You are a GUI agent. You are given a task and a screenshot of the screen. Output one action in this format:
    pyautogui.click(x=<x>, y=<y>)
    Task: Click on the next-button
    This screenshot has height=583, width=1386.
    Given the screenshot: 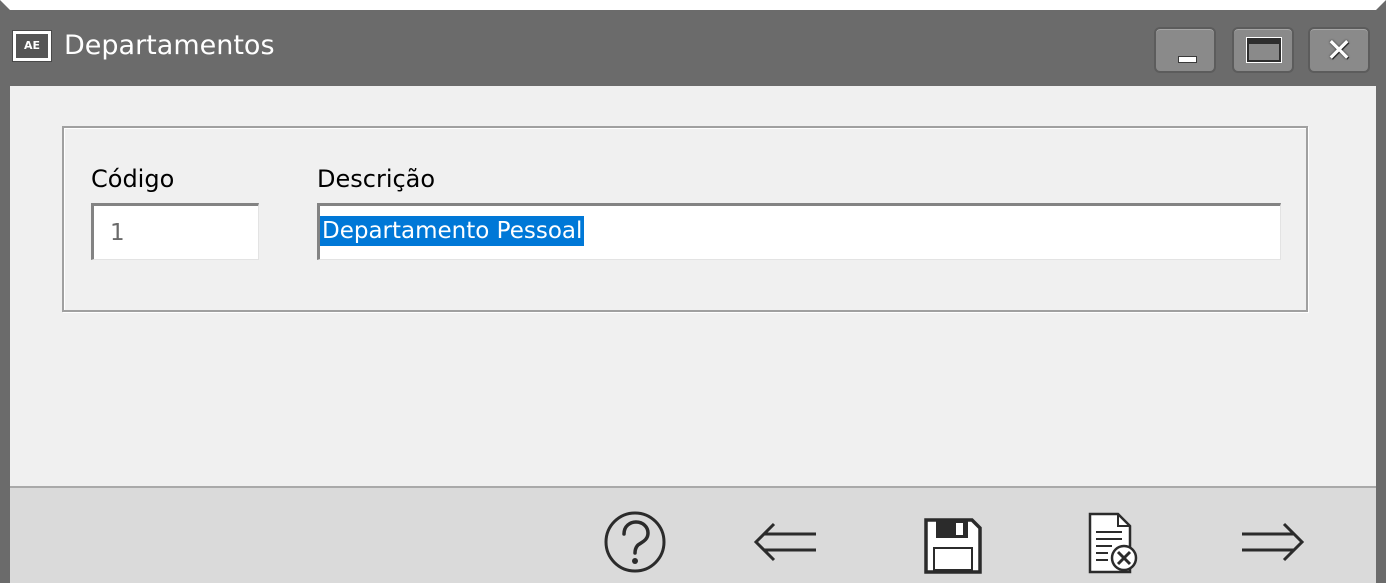 What is the action you would take?
    pyautogui.click(x=1273, y=543)
    